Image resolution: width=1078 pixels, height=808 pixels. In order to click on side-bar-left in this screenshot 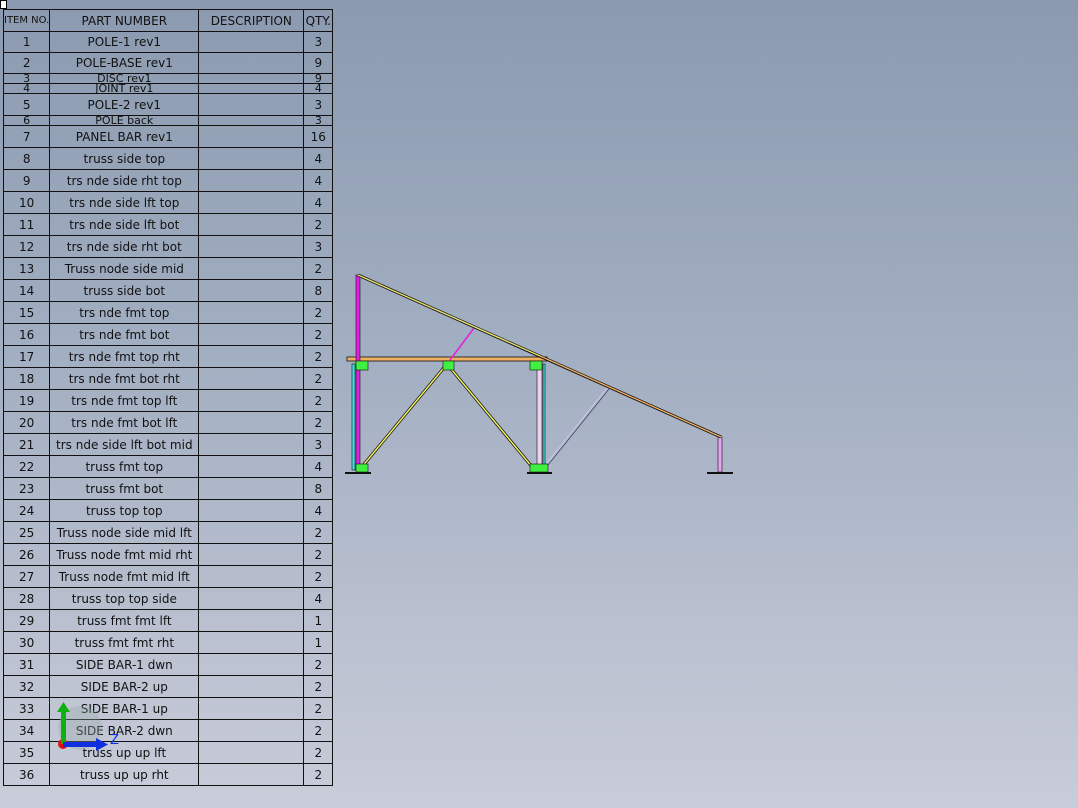, I will do `click(353, 417)`.